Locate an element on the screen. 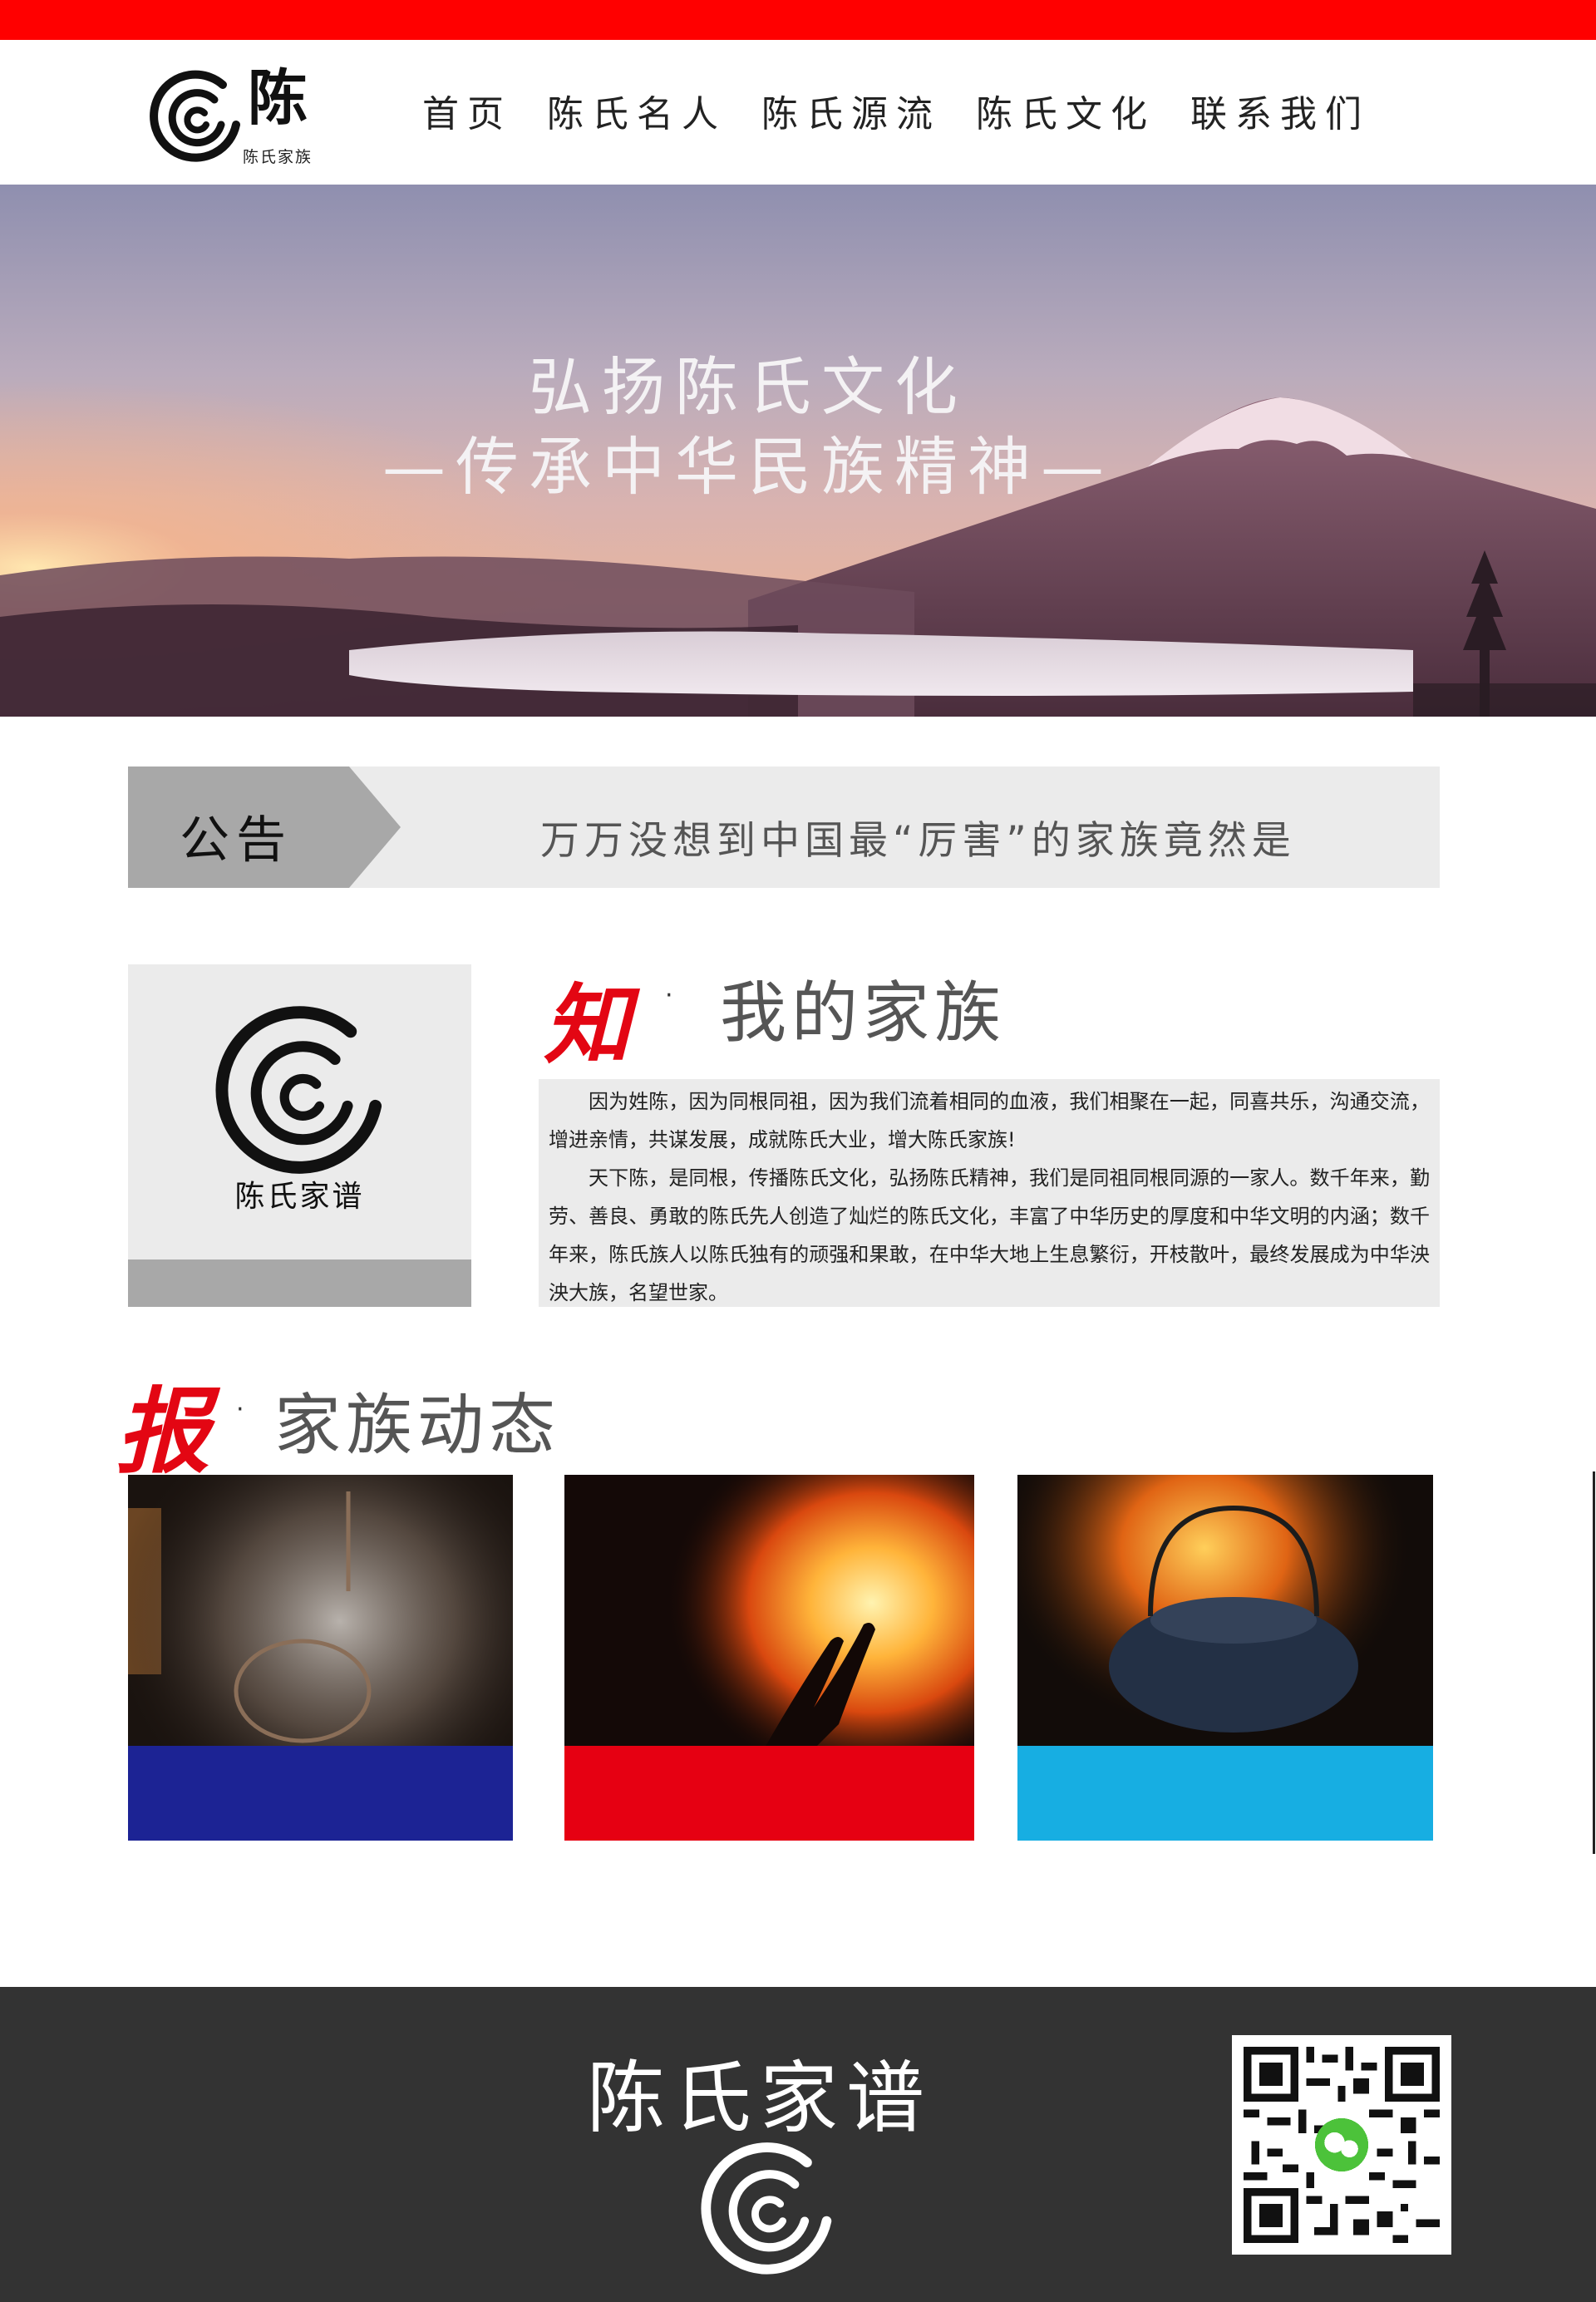 The height and width of the screenshot is (2302, 1596). top-accent-bar is located at coordinates (798, 20).